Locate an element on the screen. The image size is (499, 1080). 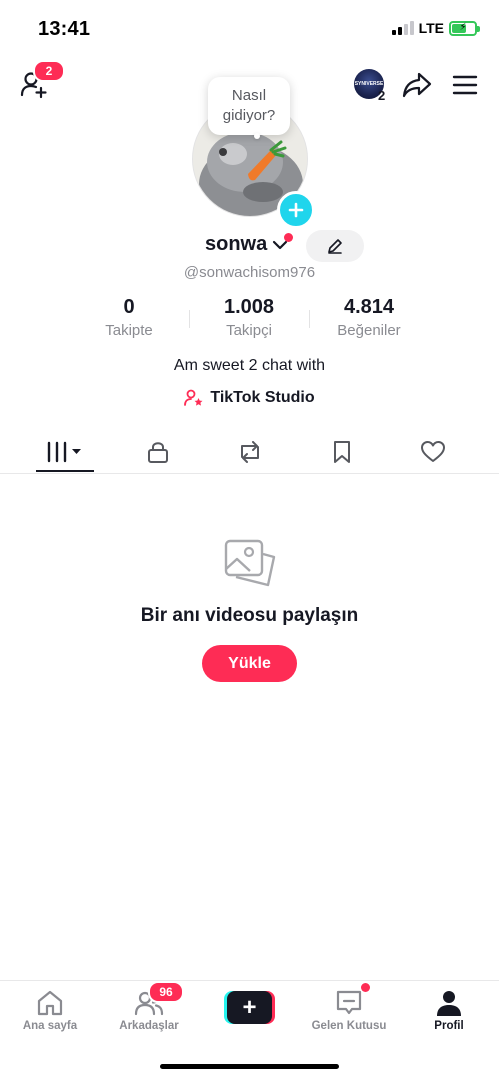
menu-button is located at coordinates (465, 85).